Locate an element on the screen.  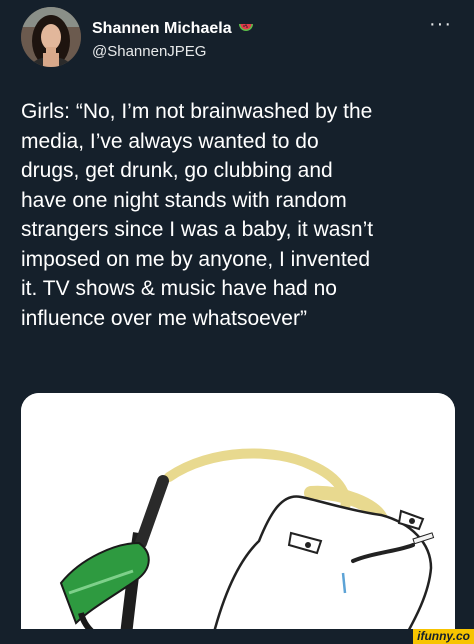
tweet-line: media, I’ve always wanted to do is located at coordinates (170, 141).